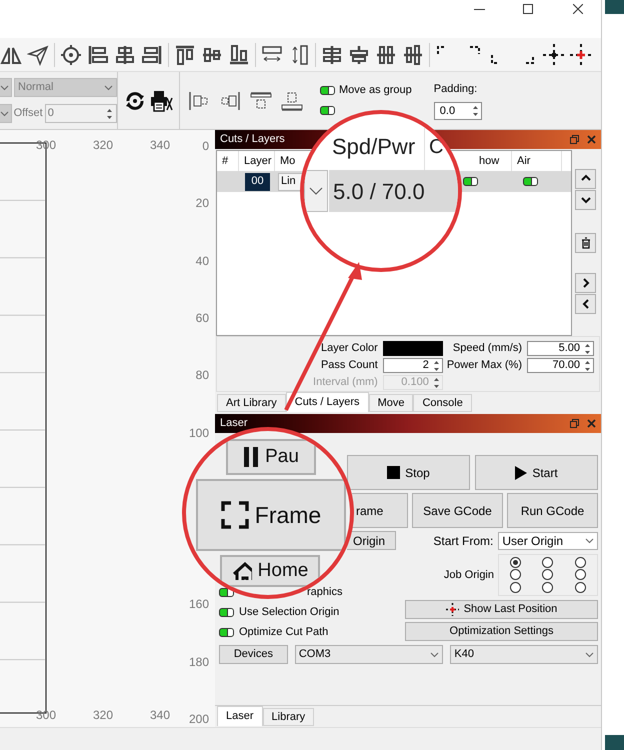 This screenshot has width=624, height=750. What do you see at coordinates (28, 114) in the screenshot?
I see `offset-label: Offset` at bounding box center [28, 114].